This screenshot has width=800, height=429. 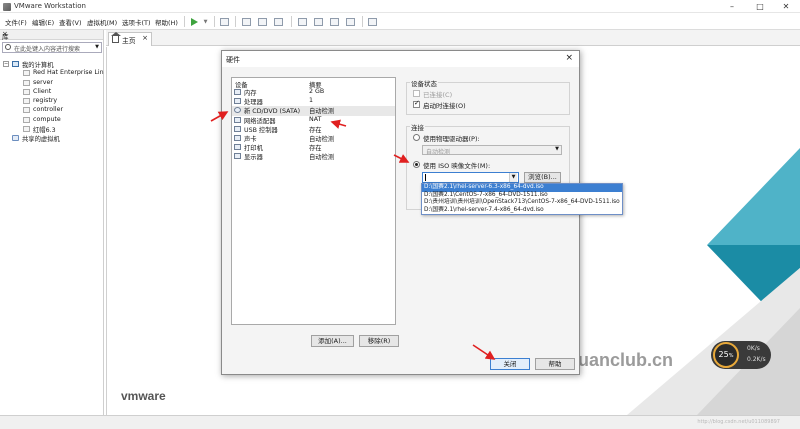 I want to click on library-close-icon: ×, so click(x=51, y=34).